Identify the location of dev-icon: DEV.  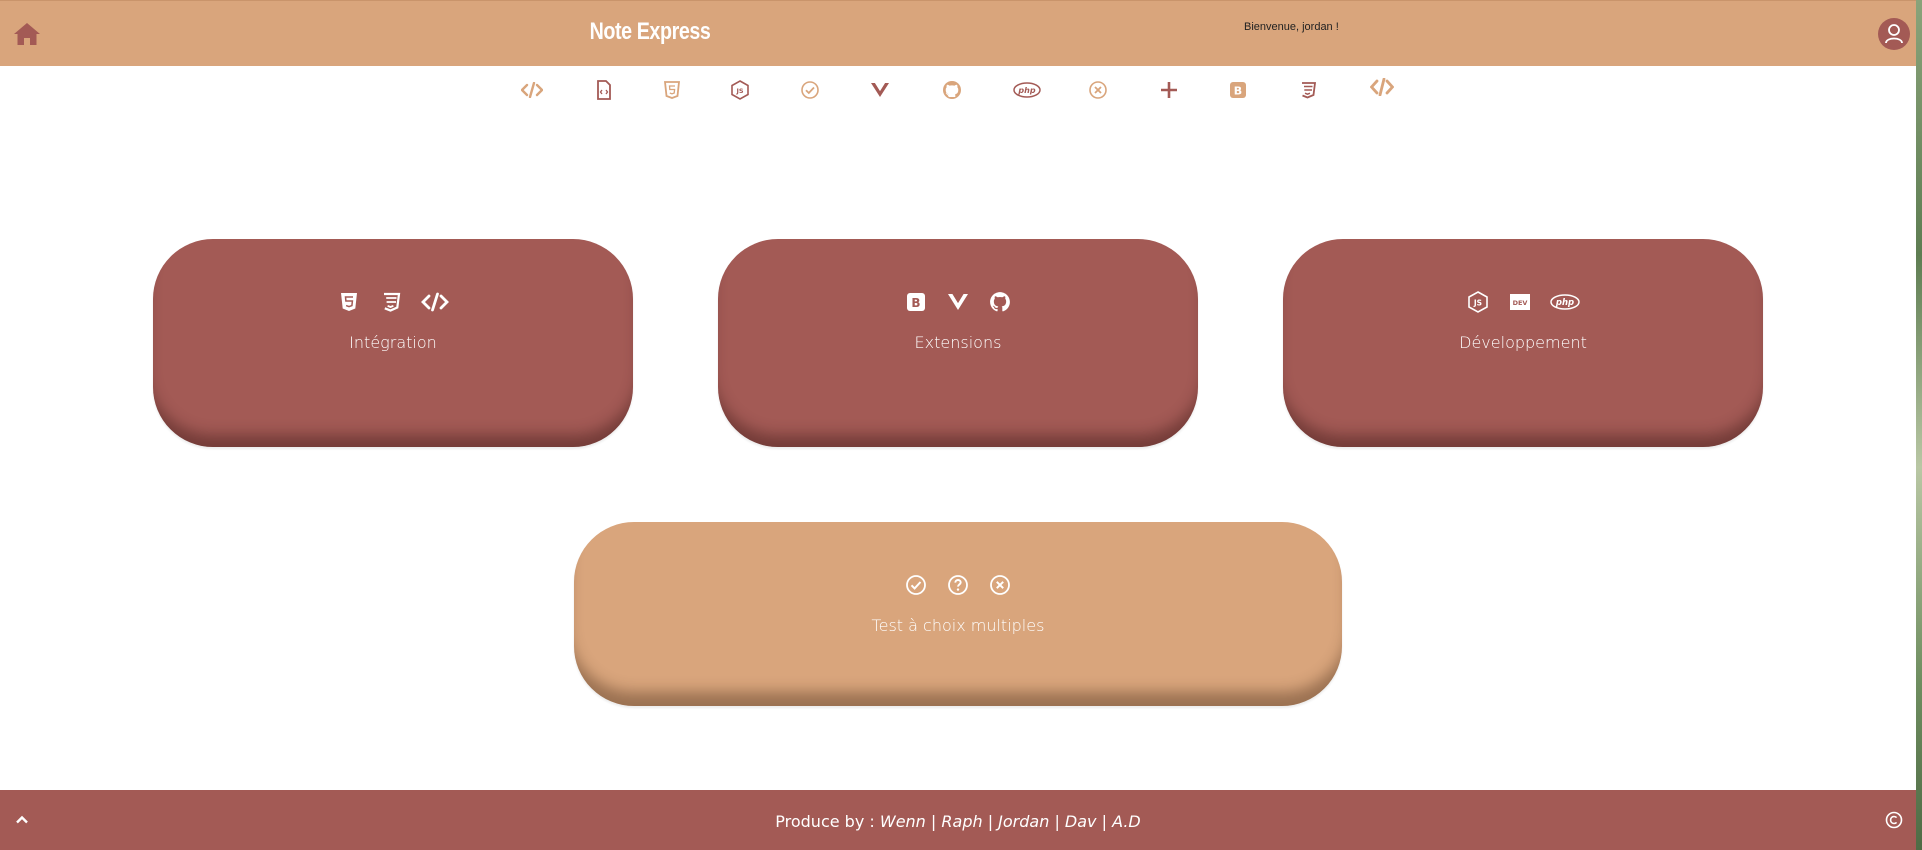
(1520, 302).